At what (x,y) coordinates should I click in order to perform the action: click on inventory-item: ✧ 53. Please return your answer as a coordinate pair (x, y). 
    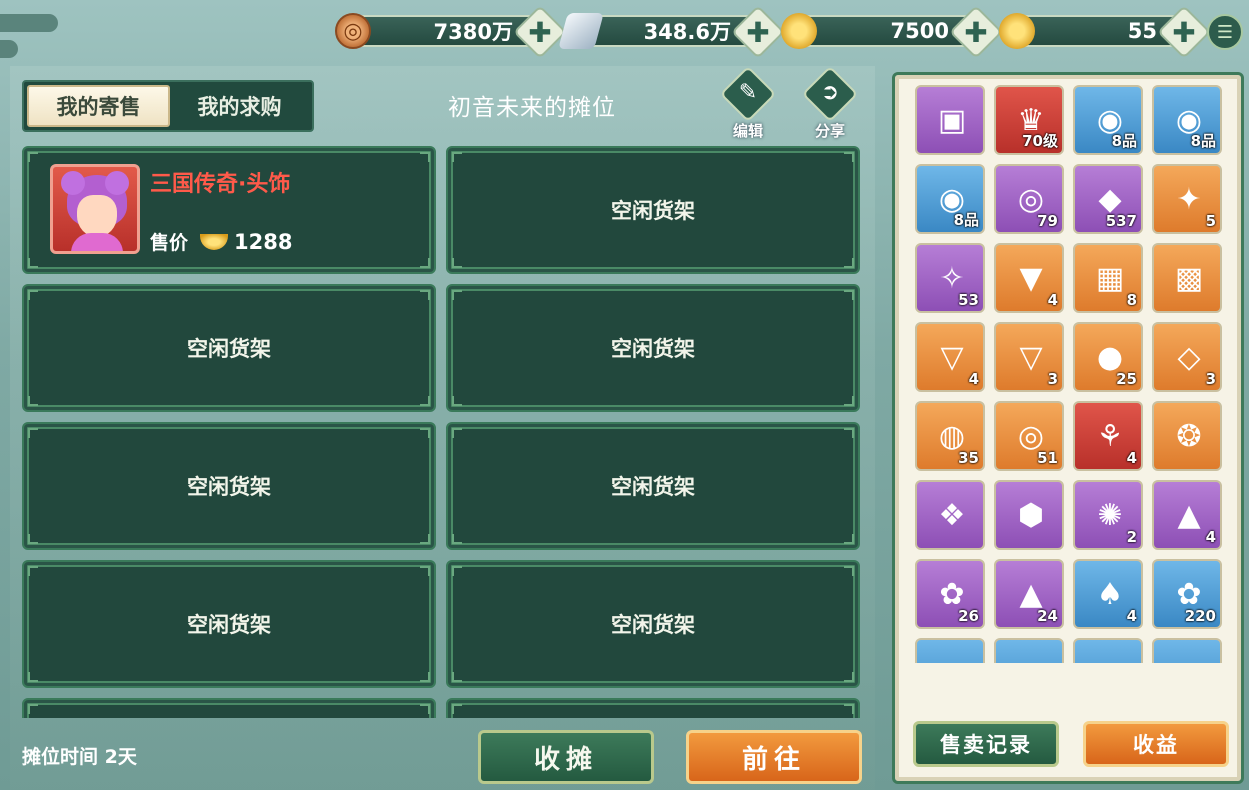
    Looking at the image, I should click on (950, 278).